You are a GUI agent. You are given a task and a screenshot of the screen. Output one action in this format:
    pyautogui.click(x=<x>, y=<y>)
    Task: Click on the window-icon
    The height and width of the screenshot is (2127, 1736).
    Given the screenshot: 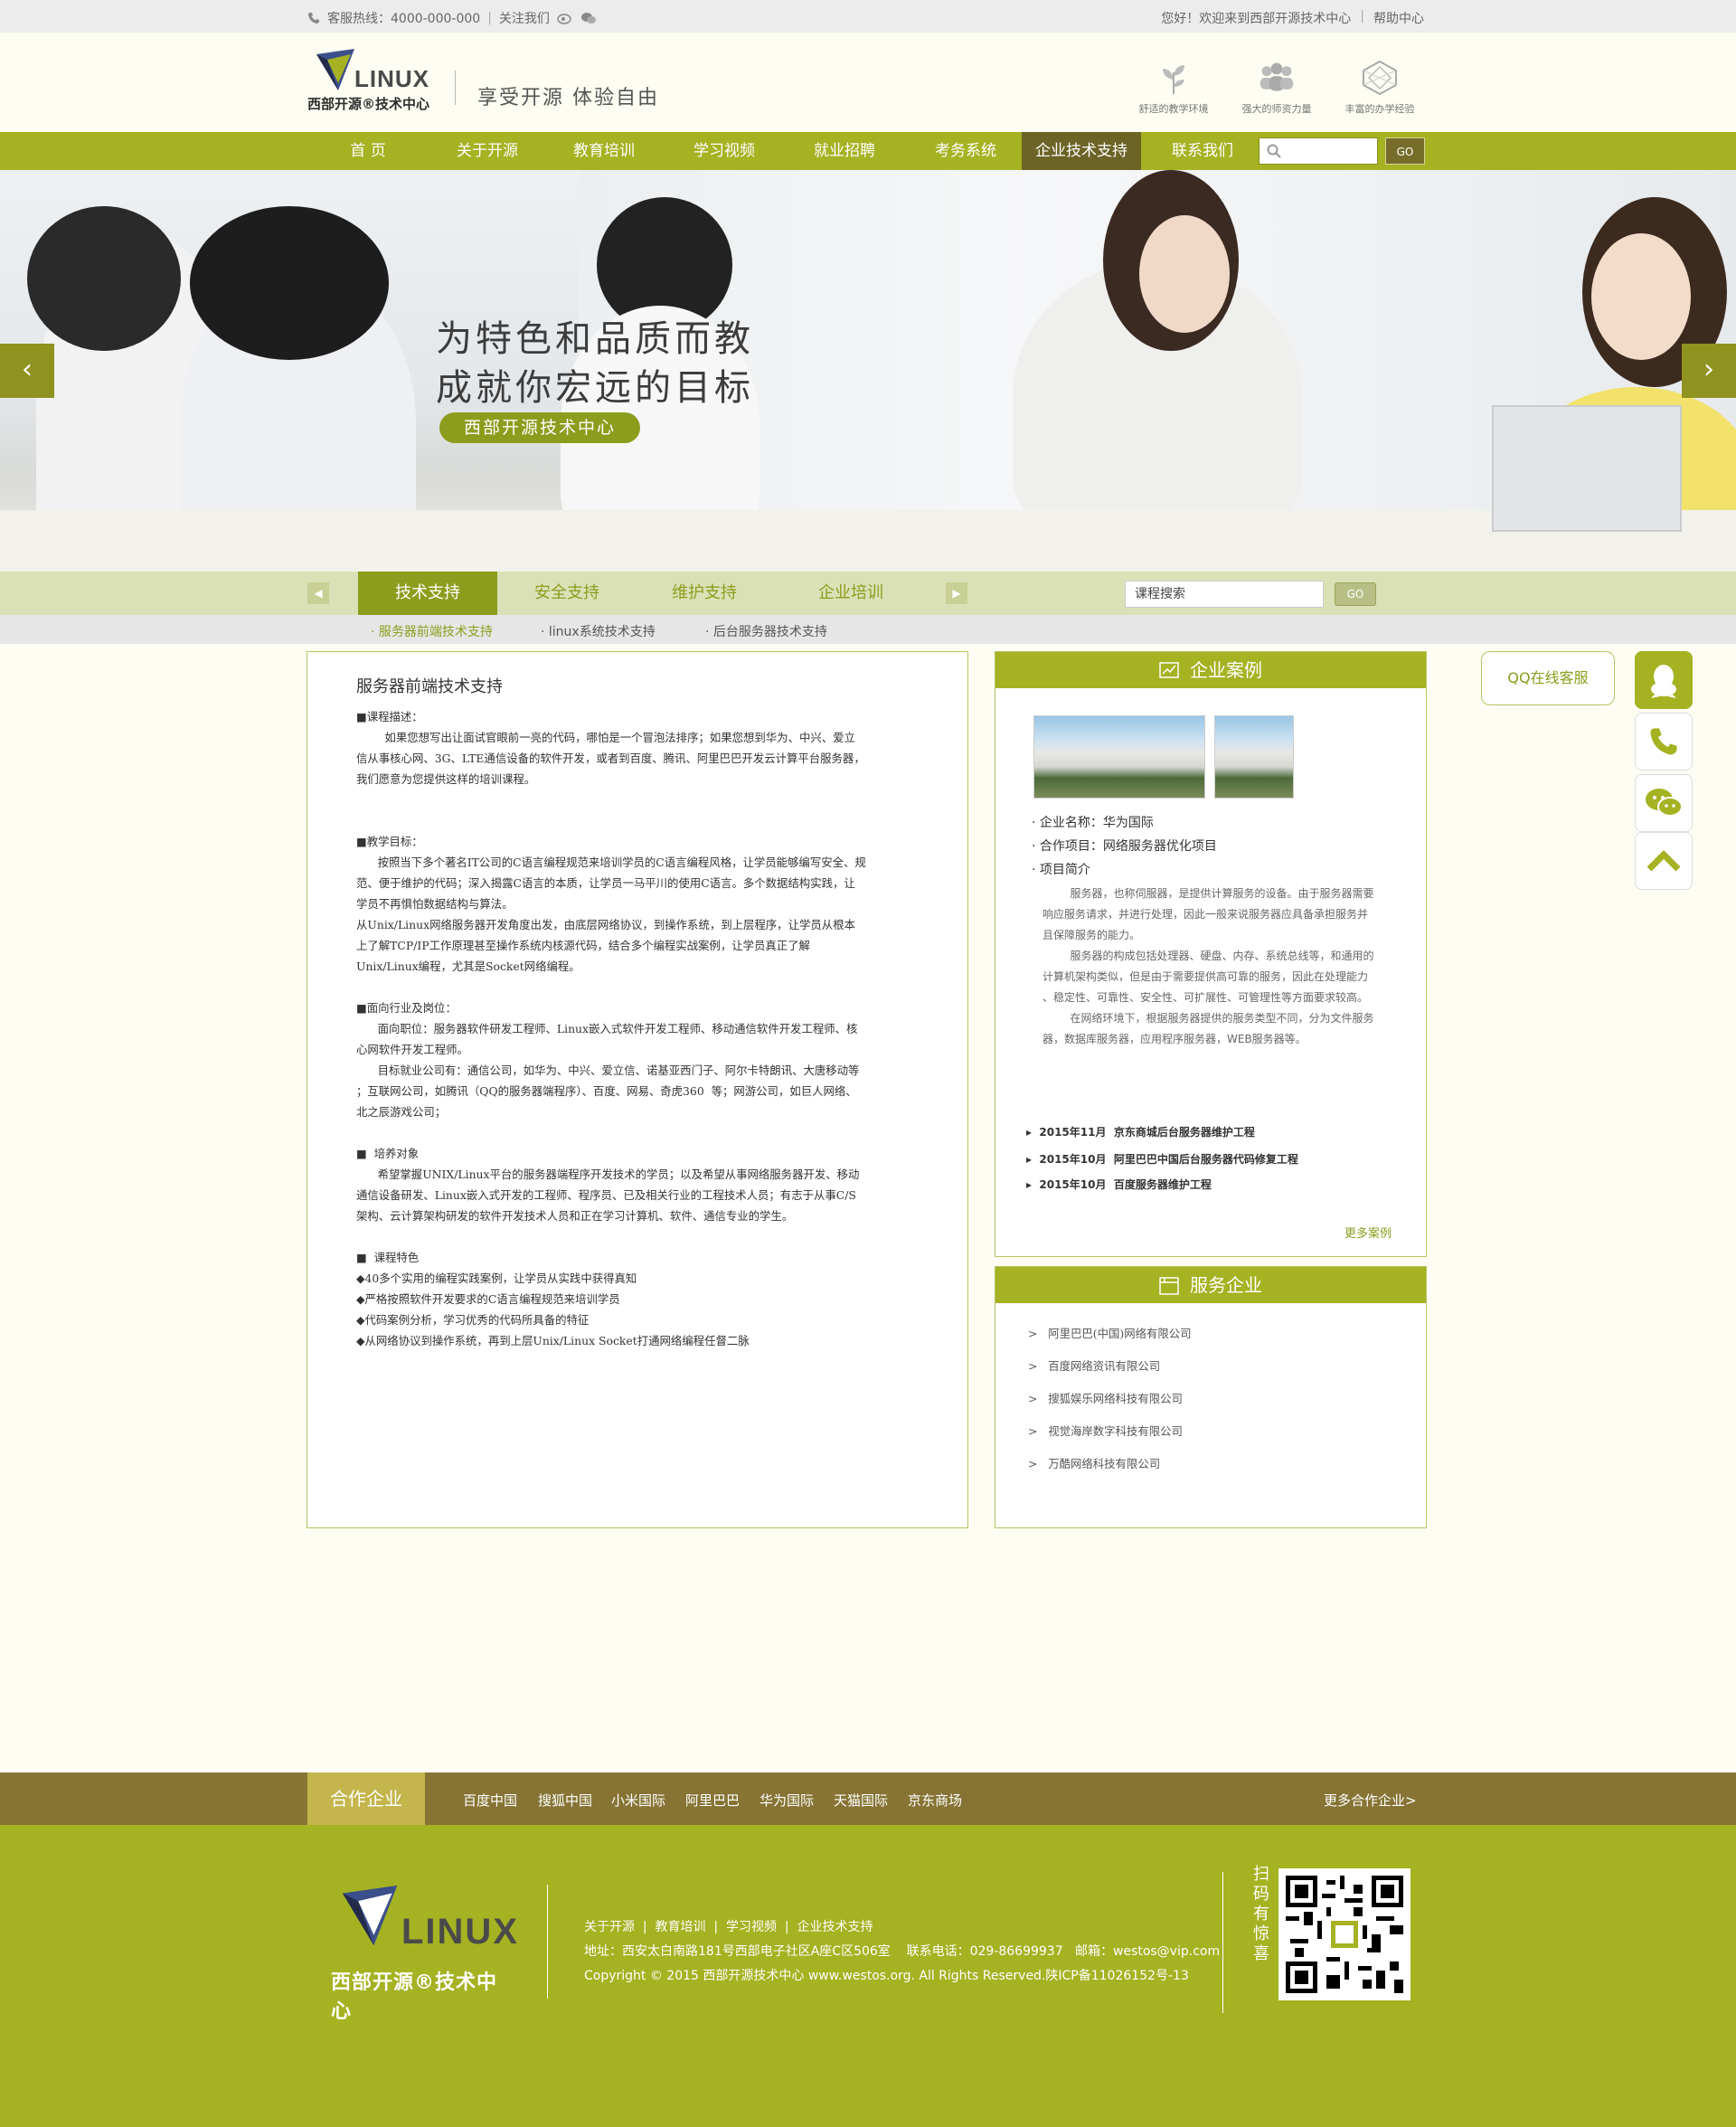 What is the action you would take?
    pyautogui.click(x=1169, y=1286)
    